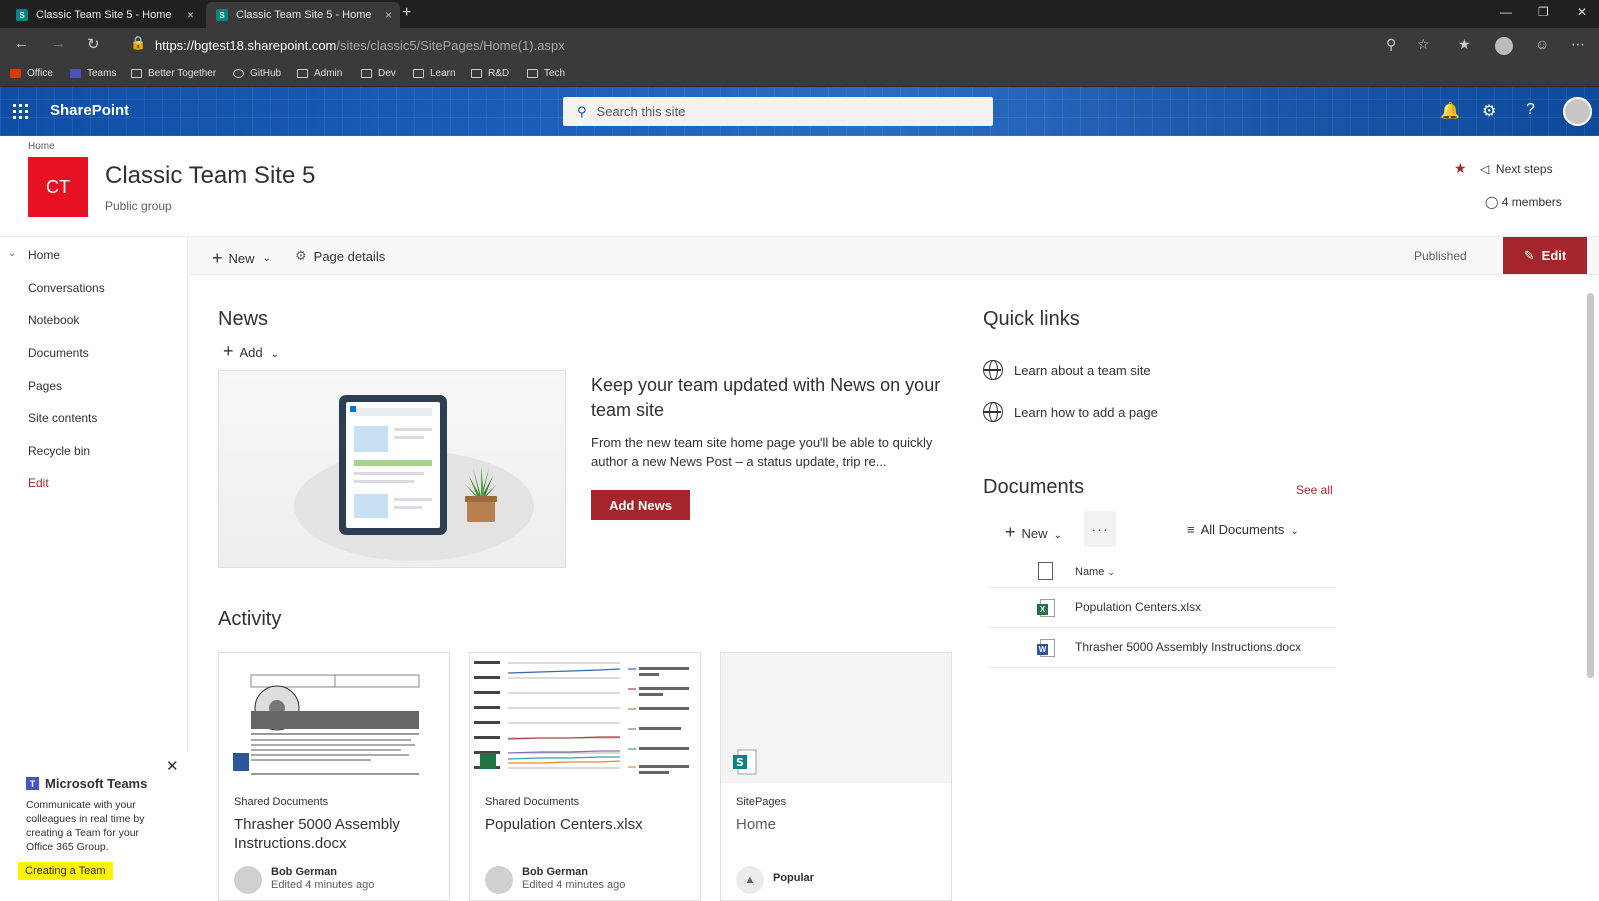 Image resolution: width=1599 pixels, height=901 pixels. Describe the element at coordinates (1095, 572) in the screenshot. I see `column-name-header: Name ⌄` at that location.